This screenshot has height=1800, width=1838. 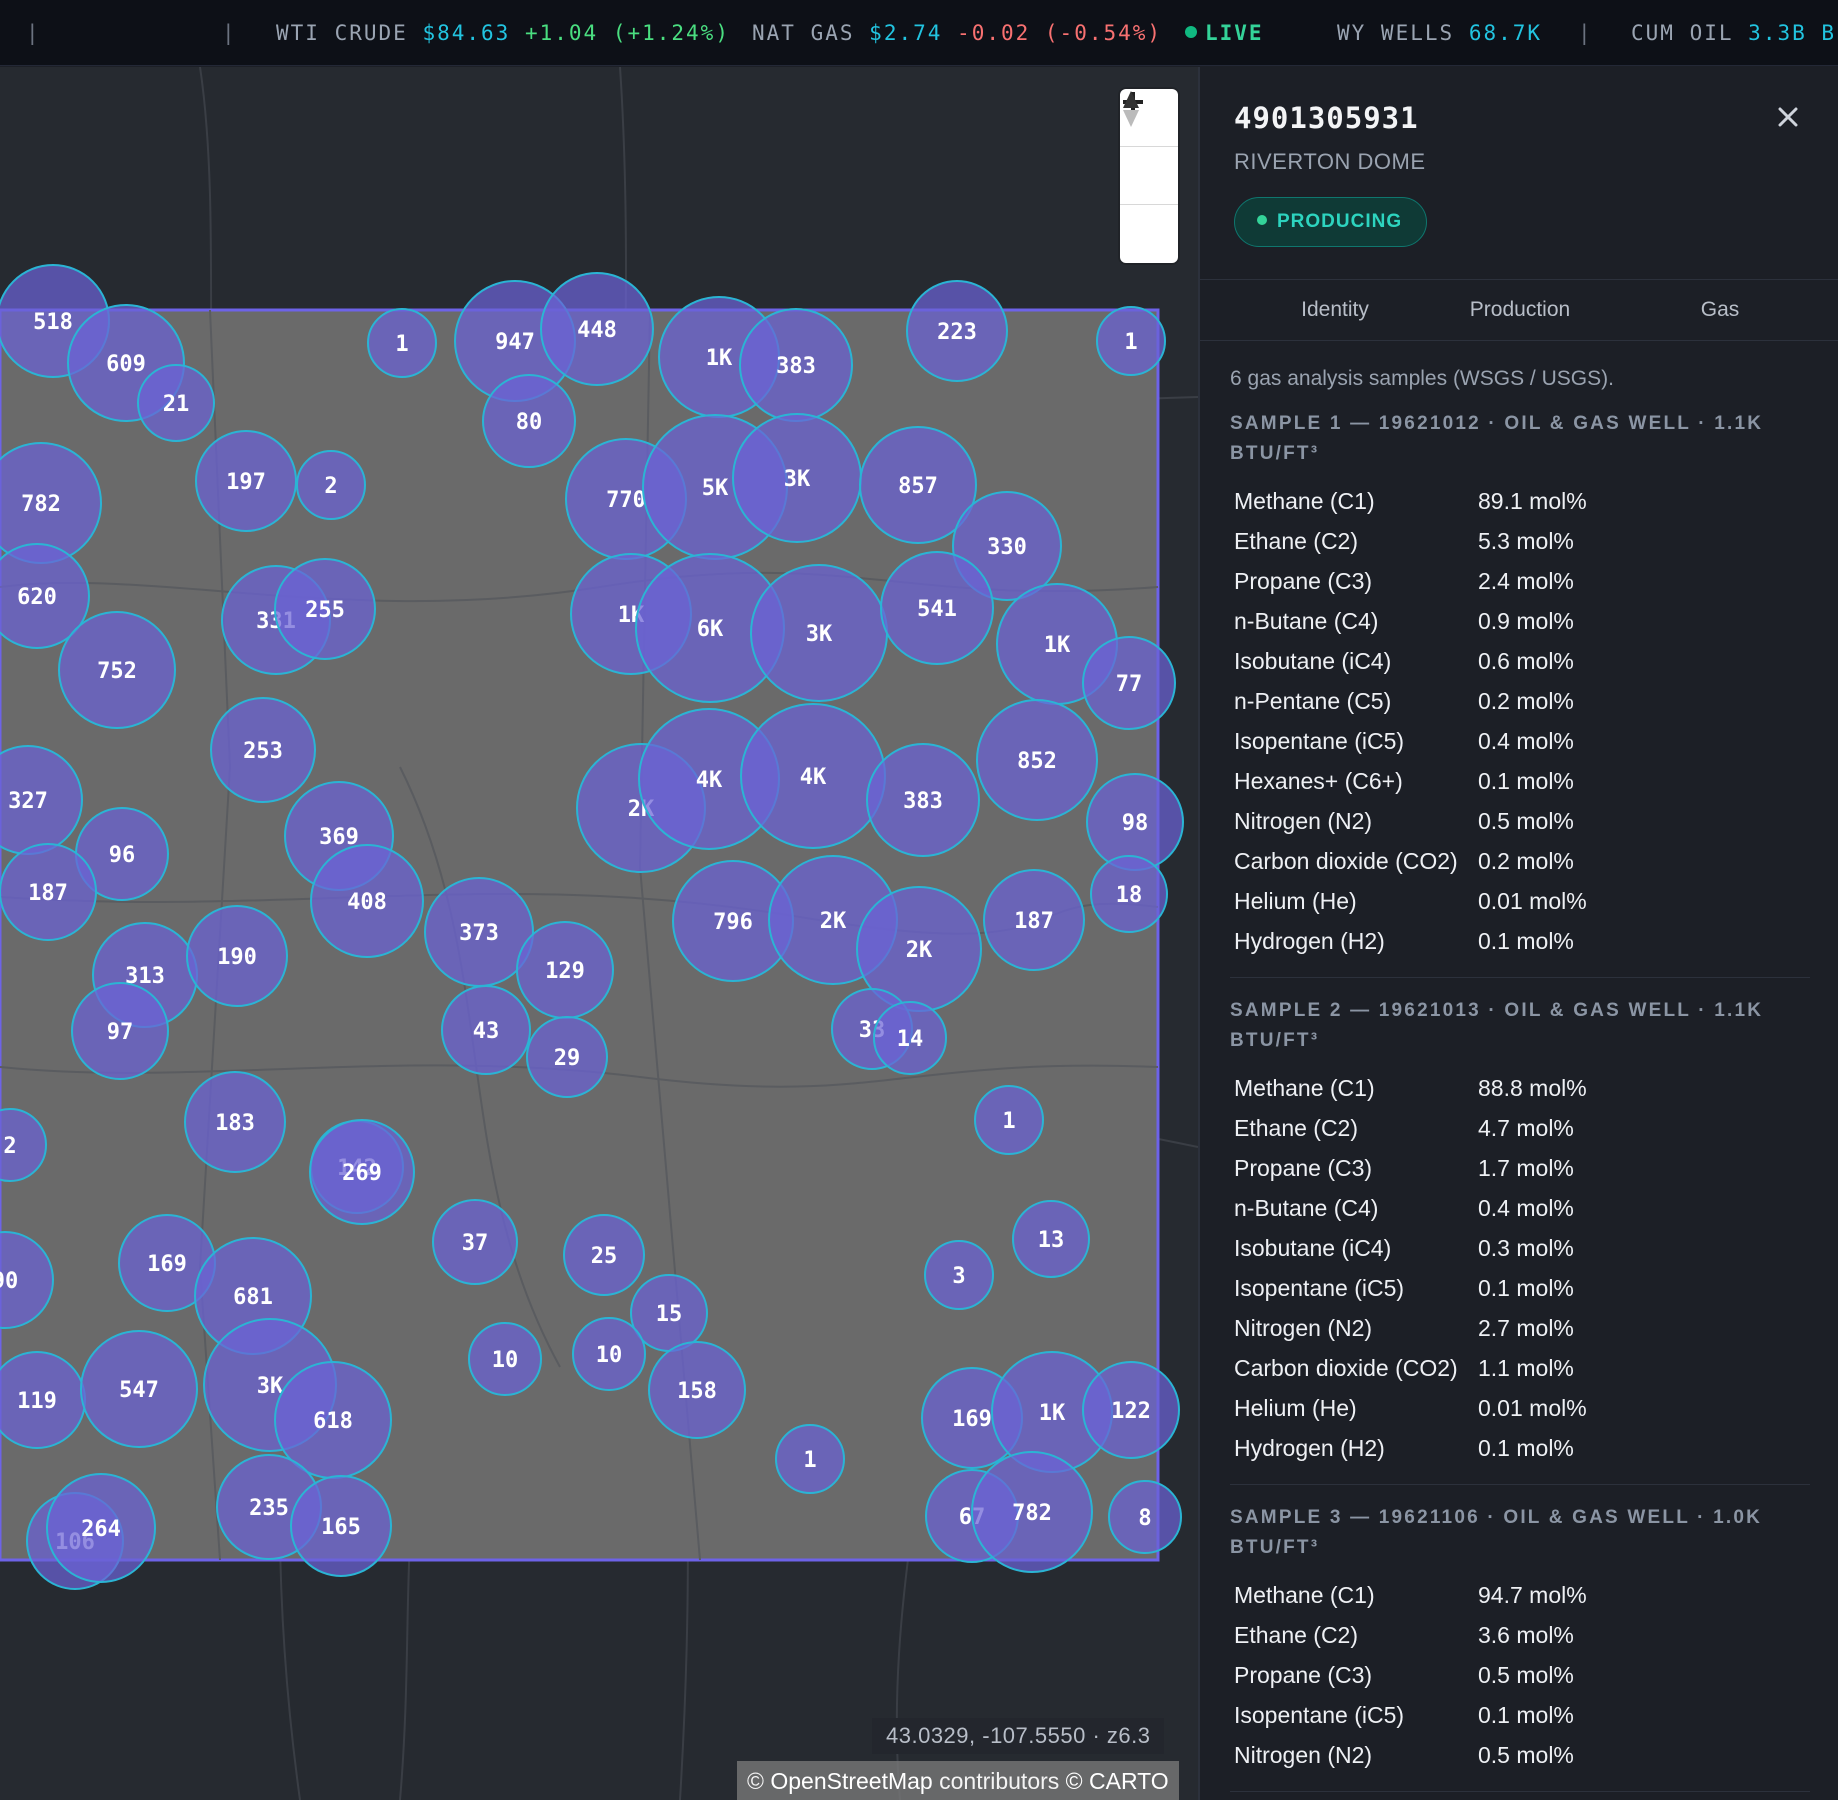 What do you see at coordinates (1117, 1781) in the screenshot?
I see `carto-link: © CARTO` at bounding box center [1117, 1781].